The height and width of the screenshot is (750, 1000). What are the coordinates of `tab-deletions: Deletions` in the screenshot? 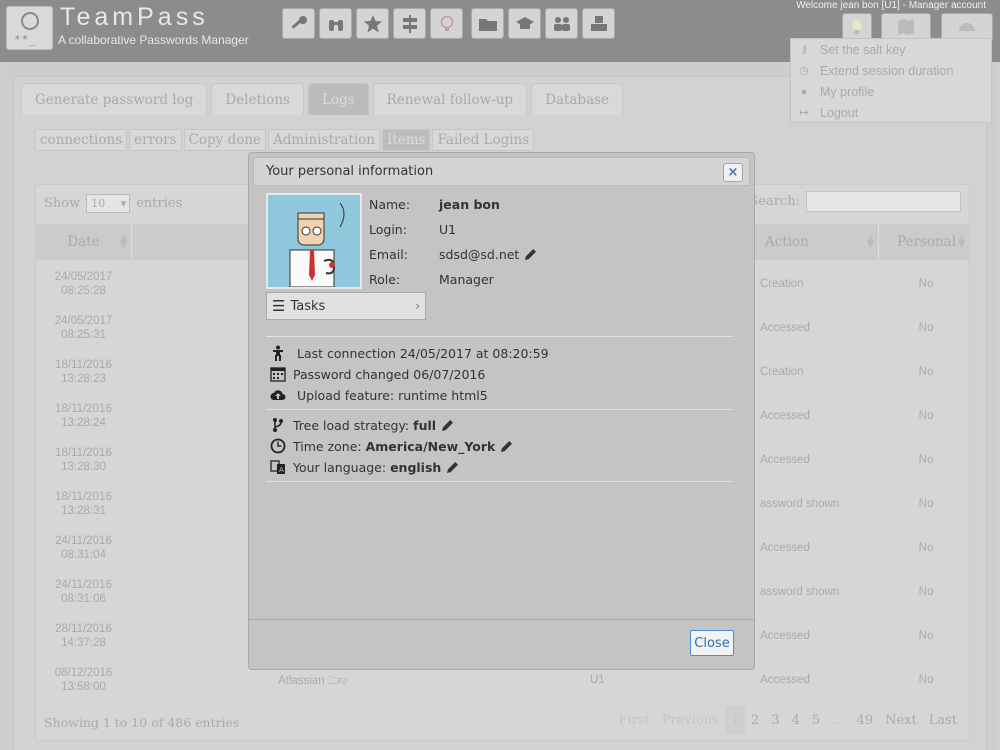 It's located at (257, 99).